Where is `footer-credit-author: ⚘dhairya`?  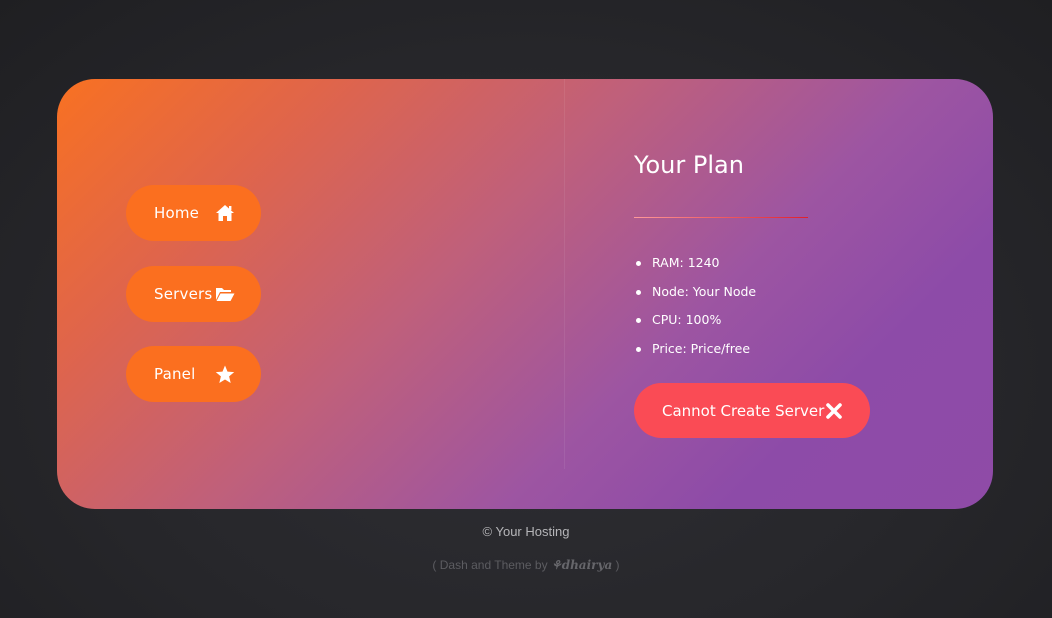
footer-credit-author: ⚘dhairya is located at coordinates (581, 565).